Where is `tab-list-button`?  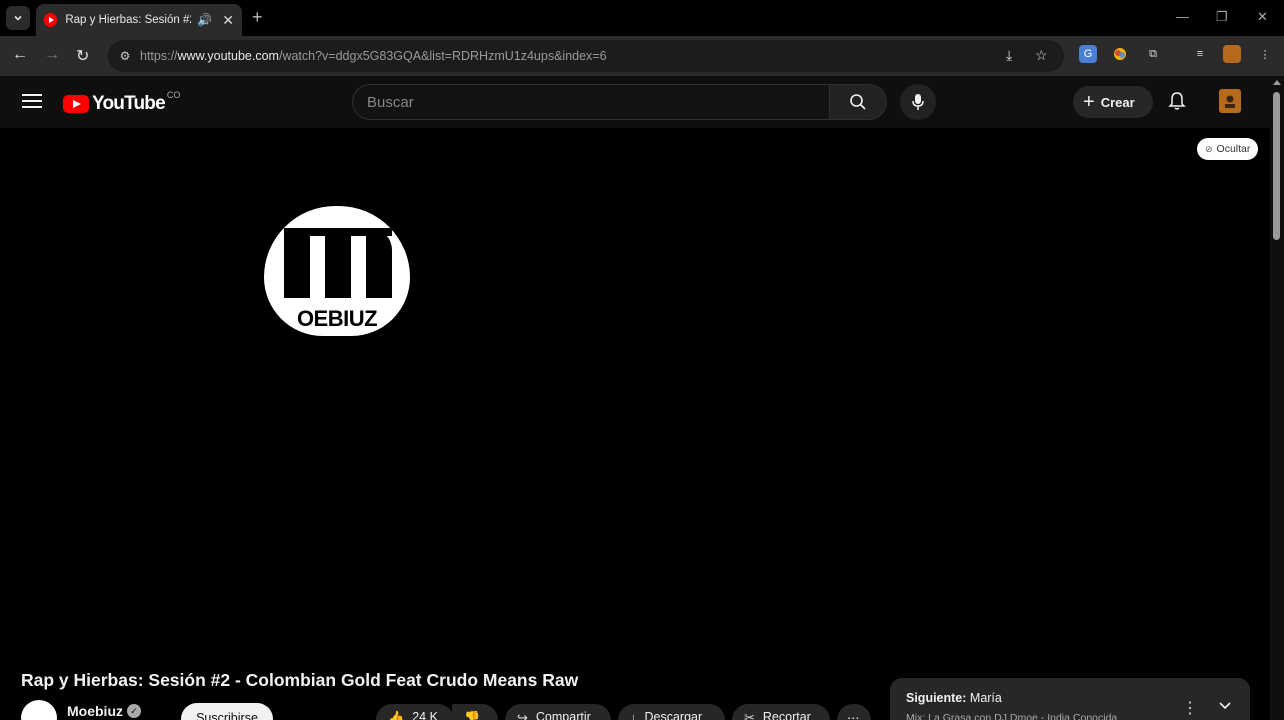
tab-list-button is located at coordinates (18, 18).